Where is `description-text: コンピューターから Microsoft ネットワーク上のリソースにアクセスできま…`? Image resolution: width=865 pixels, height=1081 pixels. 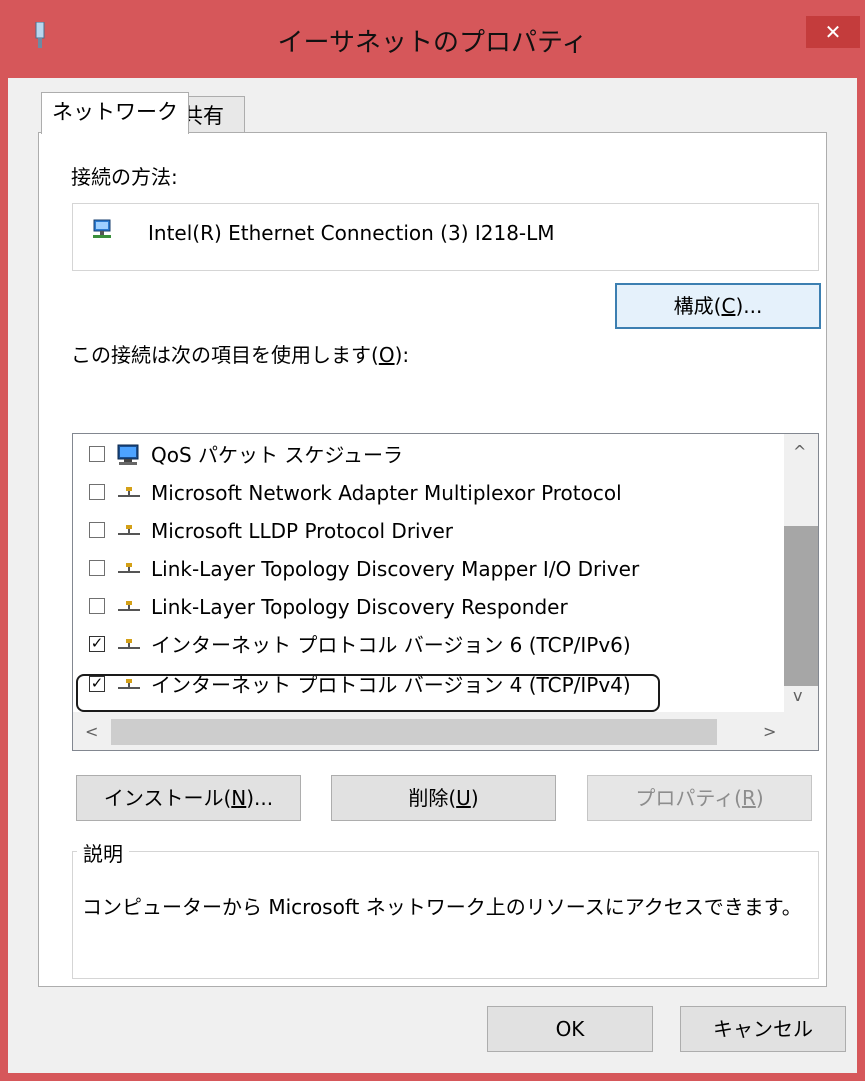
description-text: コンピューターから Microsoft ネットワーク上のリソースにアクセスできま… is located at coordinates (442, 907).